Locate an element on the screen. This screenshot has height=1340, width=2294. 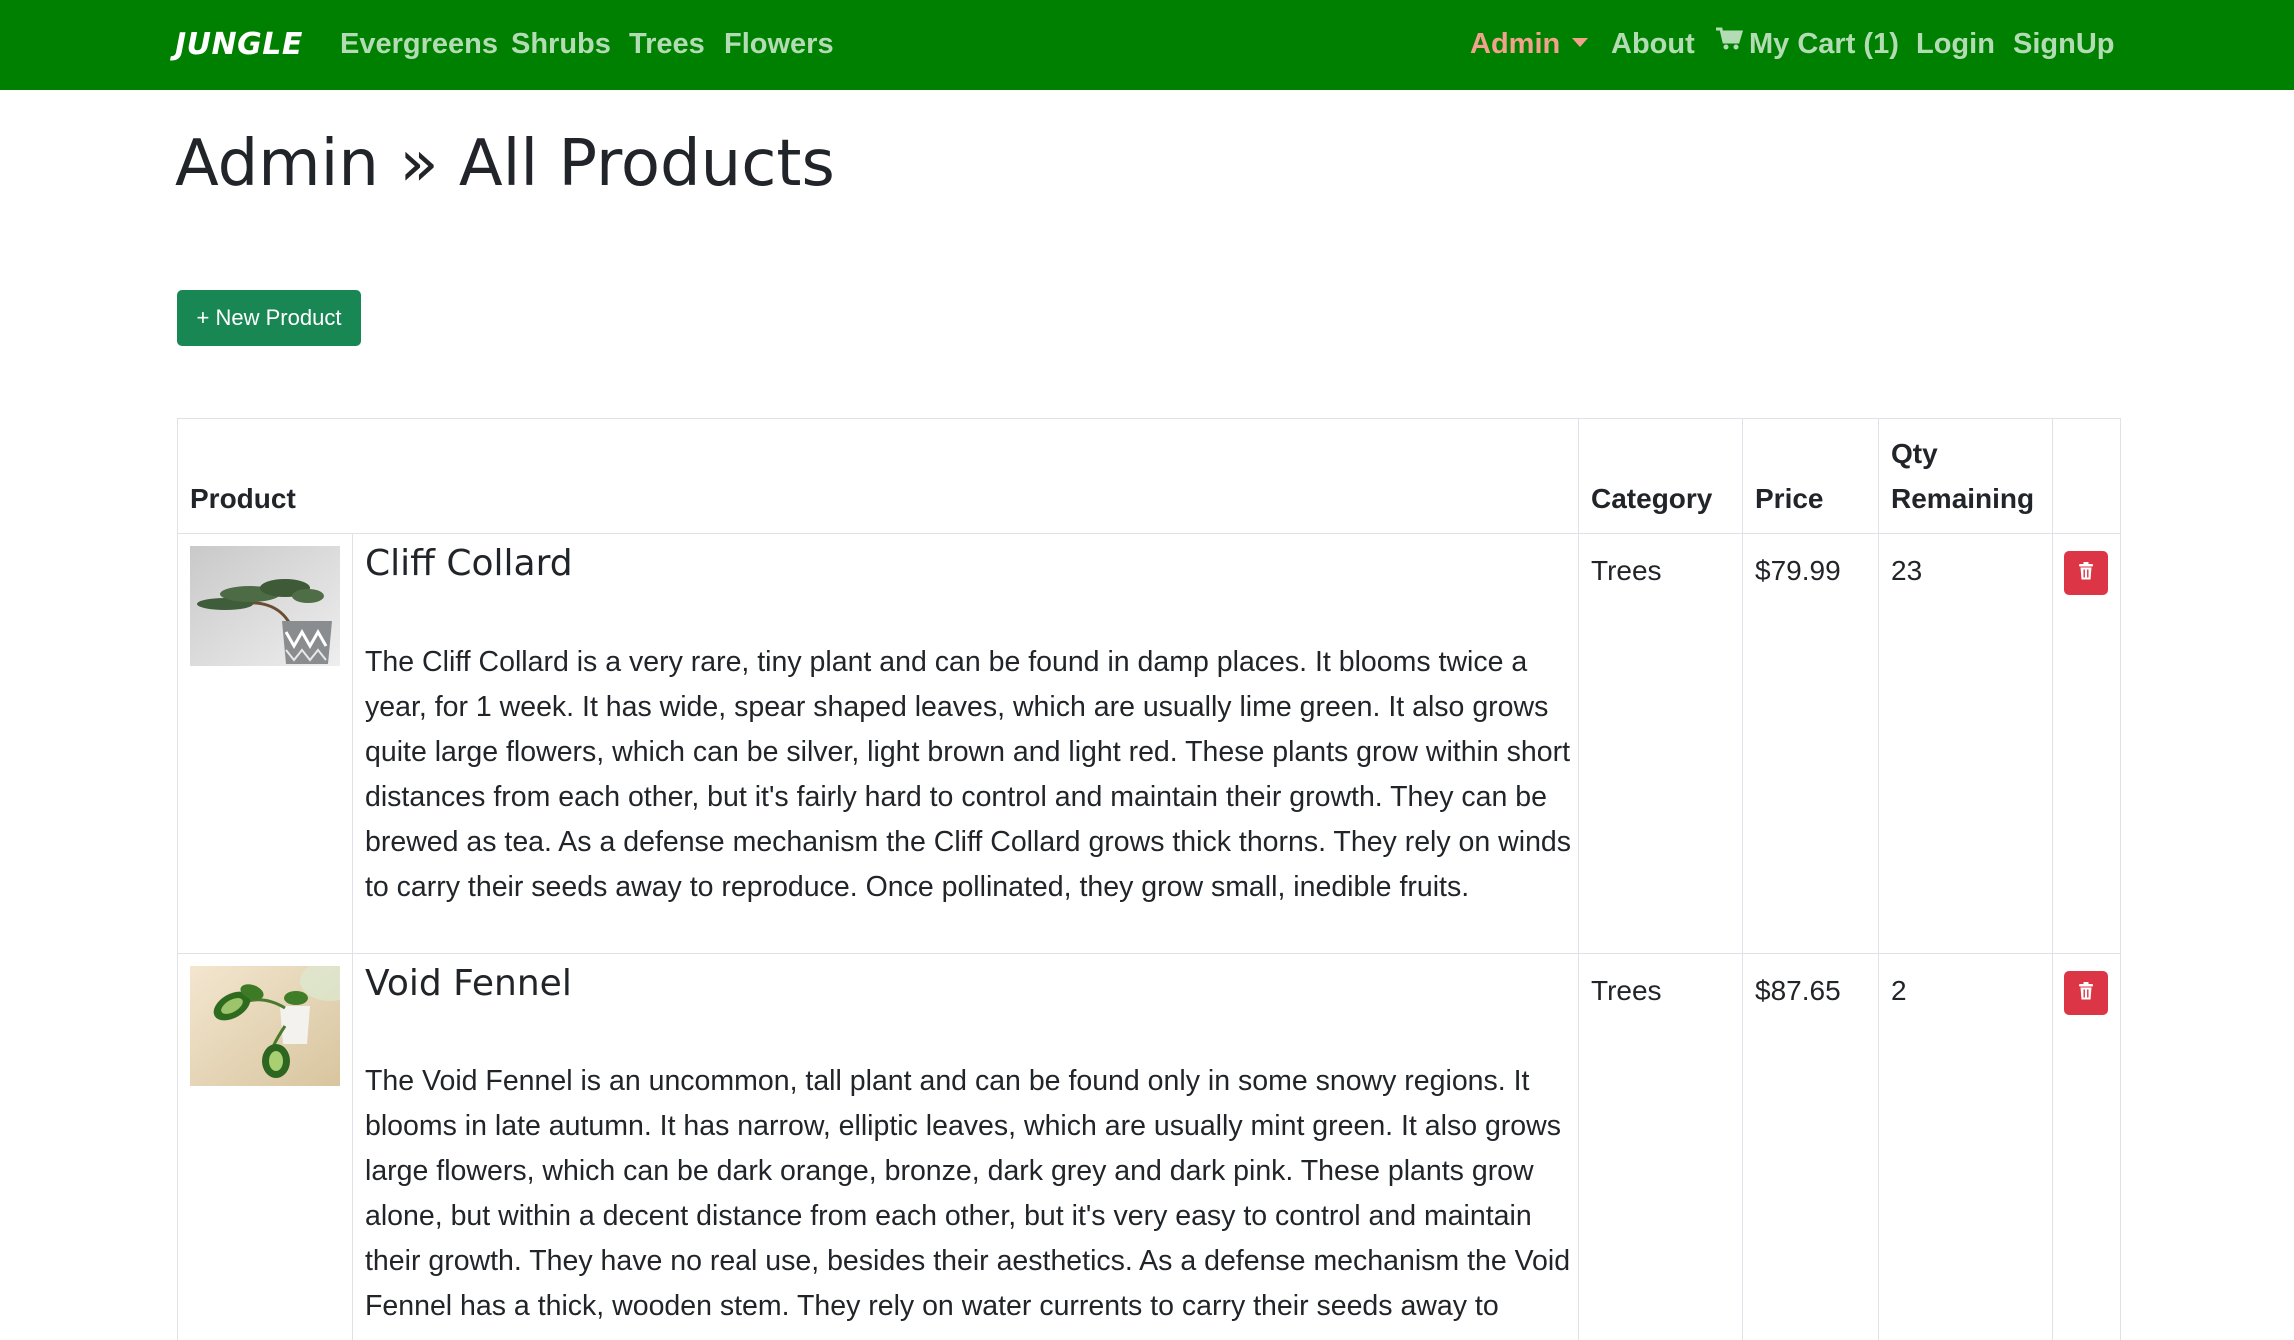
nav-about: About is located at coordinates (1653, 44).